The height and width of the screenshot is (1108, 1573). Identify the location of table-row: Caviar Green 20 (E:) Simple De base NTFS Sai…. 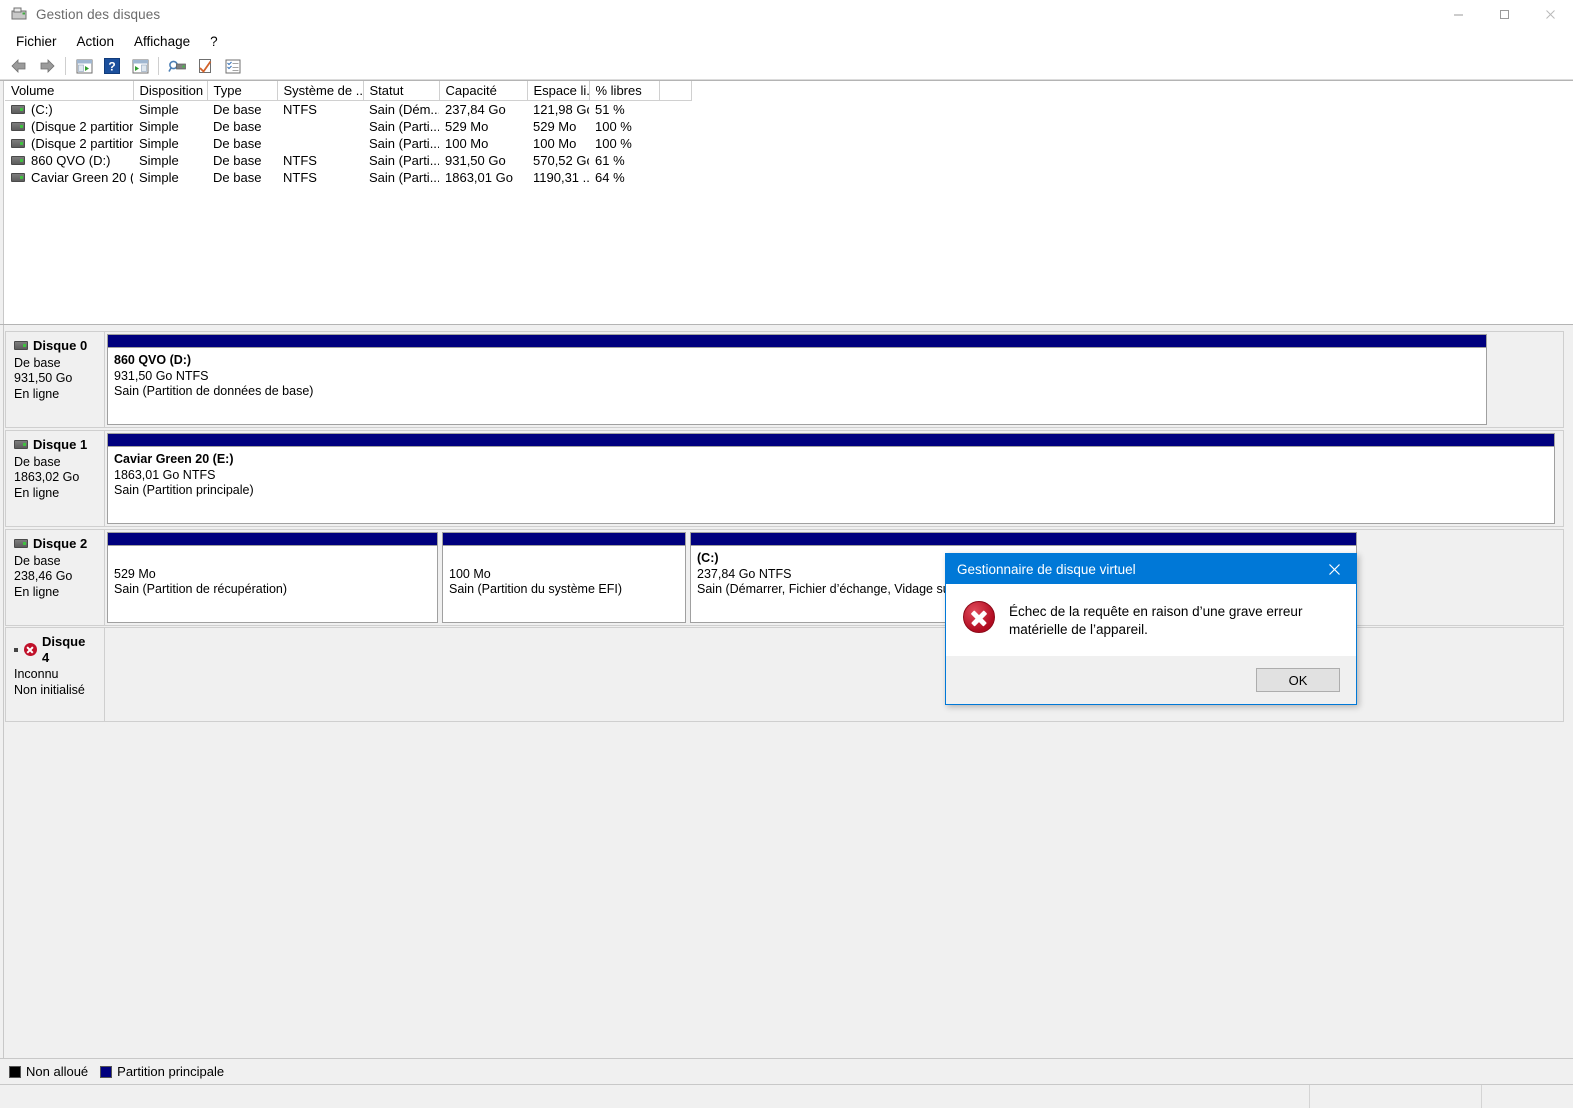
(348, 177).